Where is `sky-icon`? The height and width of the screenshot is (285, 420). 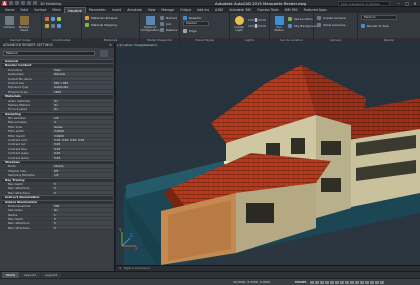 sky-icon is located at coordinates (290, 25).